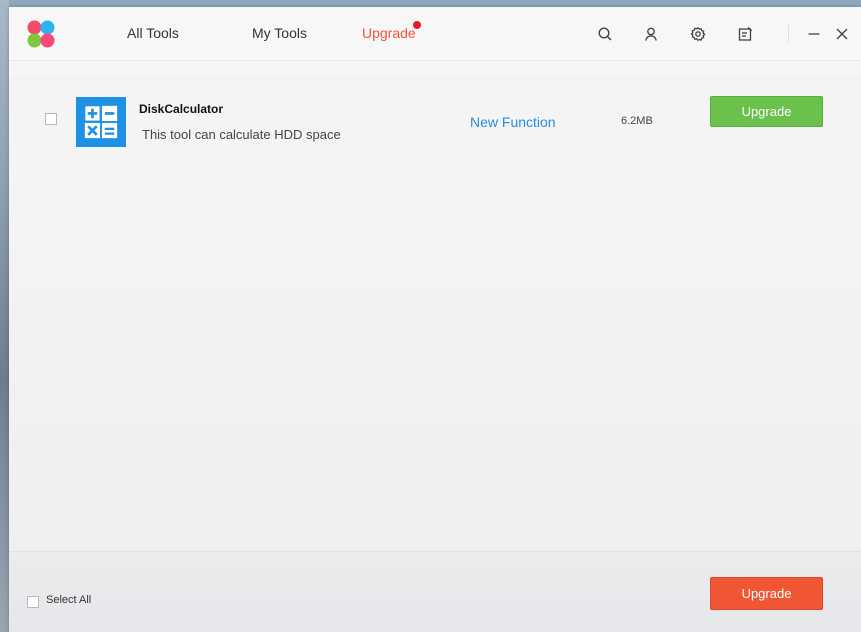 The width and height of the screenshot is (861, 632). I want to click on tool-name: DiskCalculator, so click(181, 109).